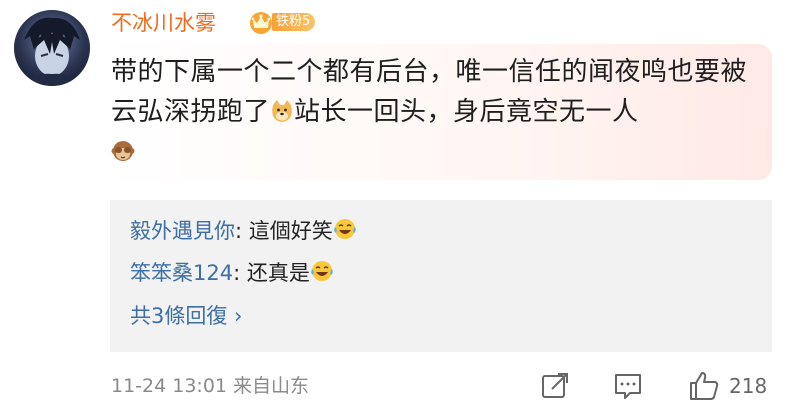 The height and width of the screenshot is (402, 795). I want to click on reply-text: 还真是, so click(278, 273).